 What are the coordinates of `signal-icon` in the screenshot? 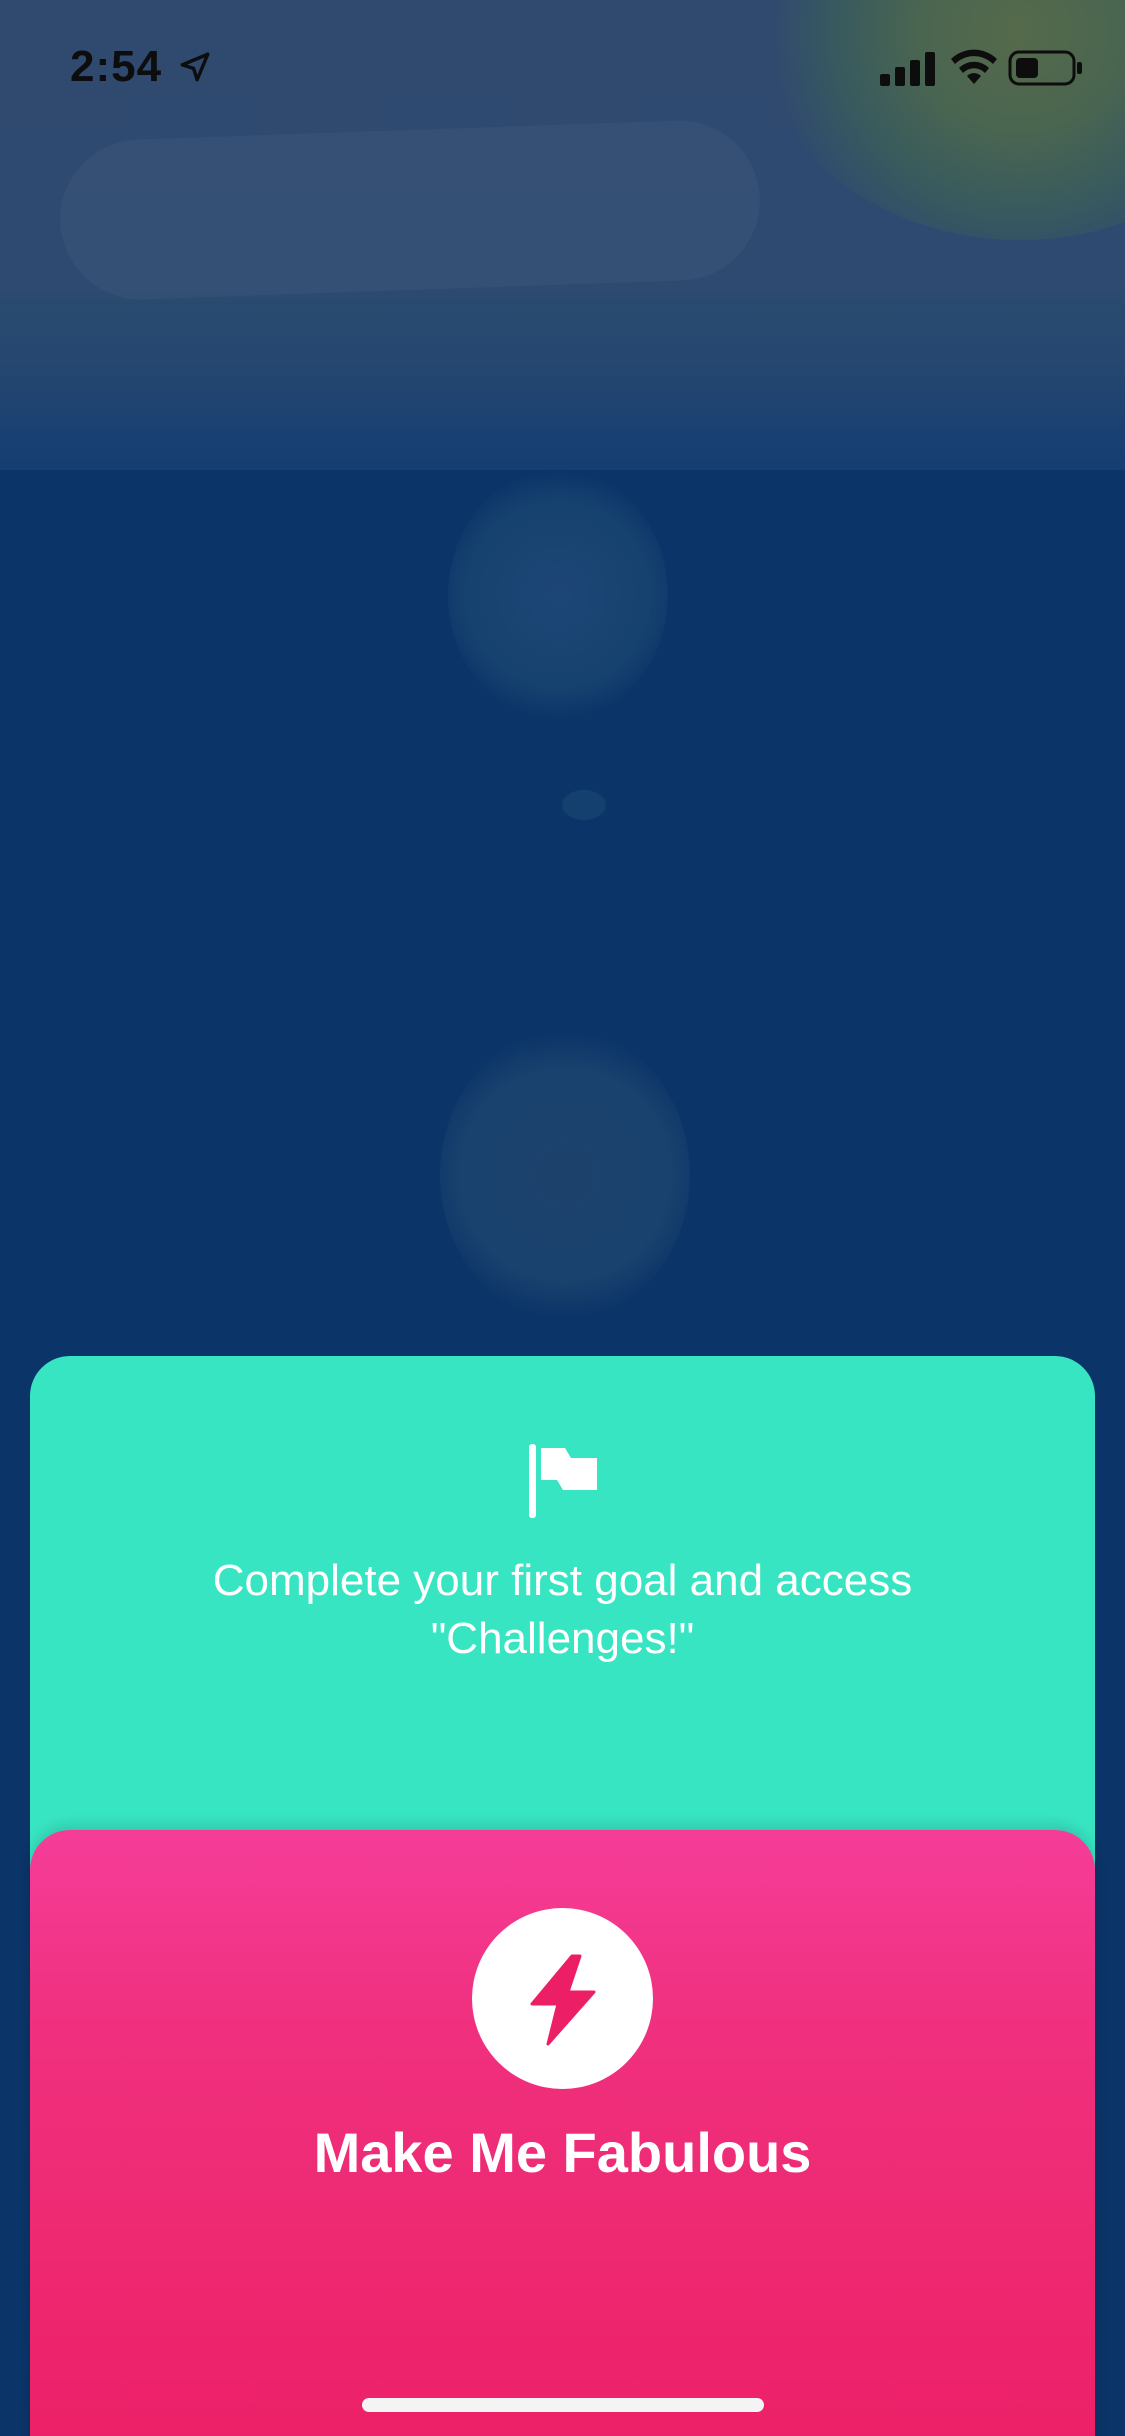 It's located at (907, 69).